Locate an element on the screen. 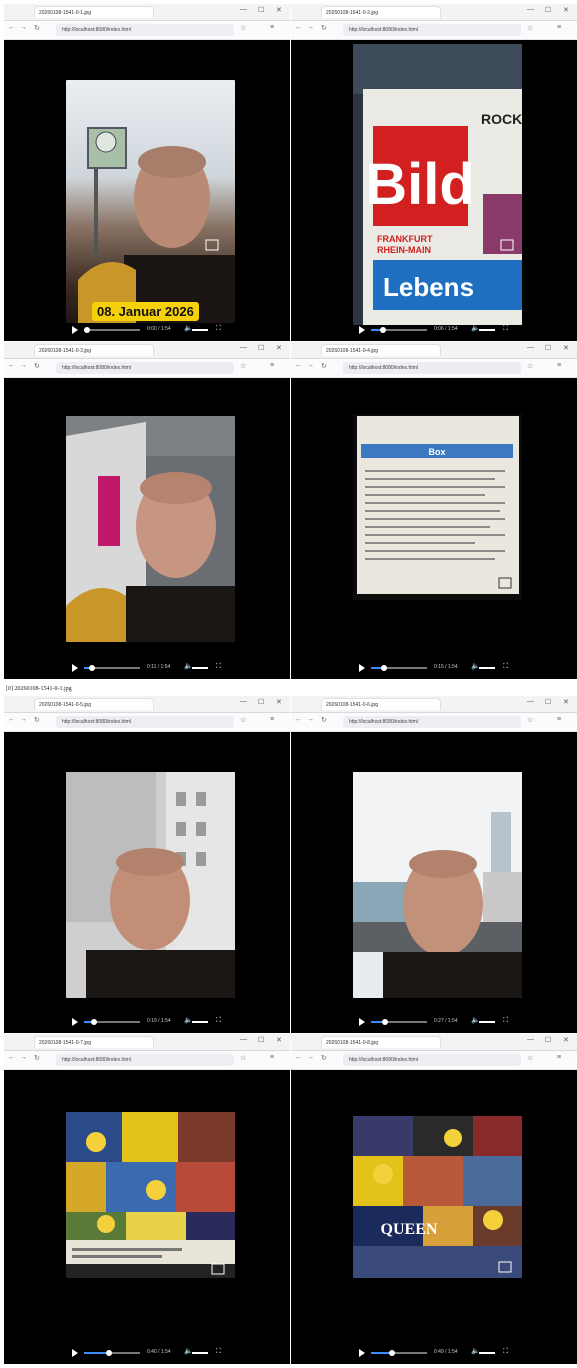 Image resolution: width=577 pixels, height=1368 pixels. browser-tab: 20260108-1541-0-6.jpg is located at coordinates (381, 704).